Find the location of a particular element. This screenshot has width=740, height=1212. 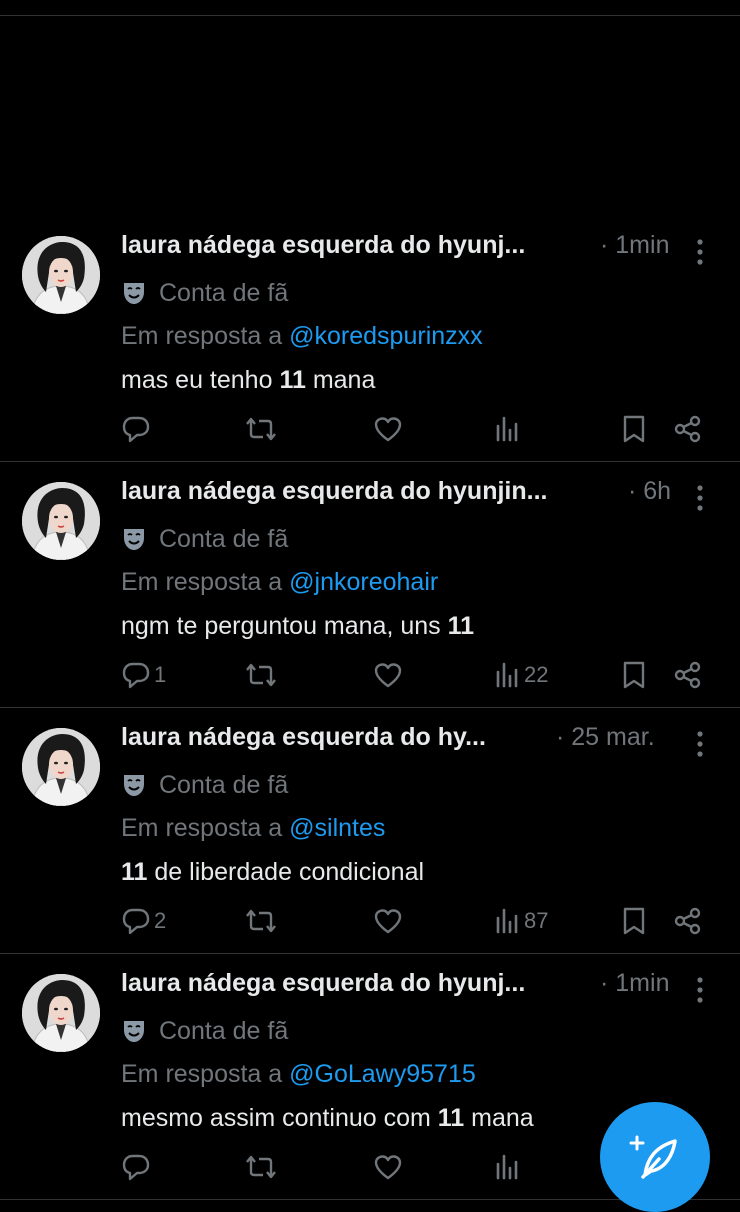

share-icon is located at coordinates (687, 921).